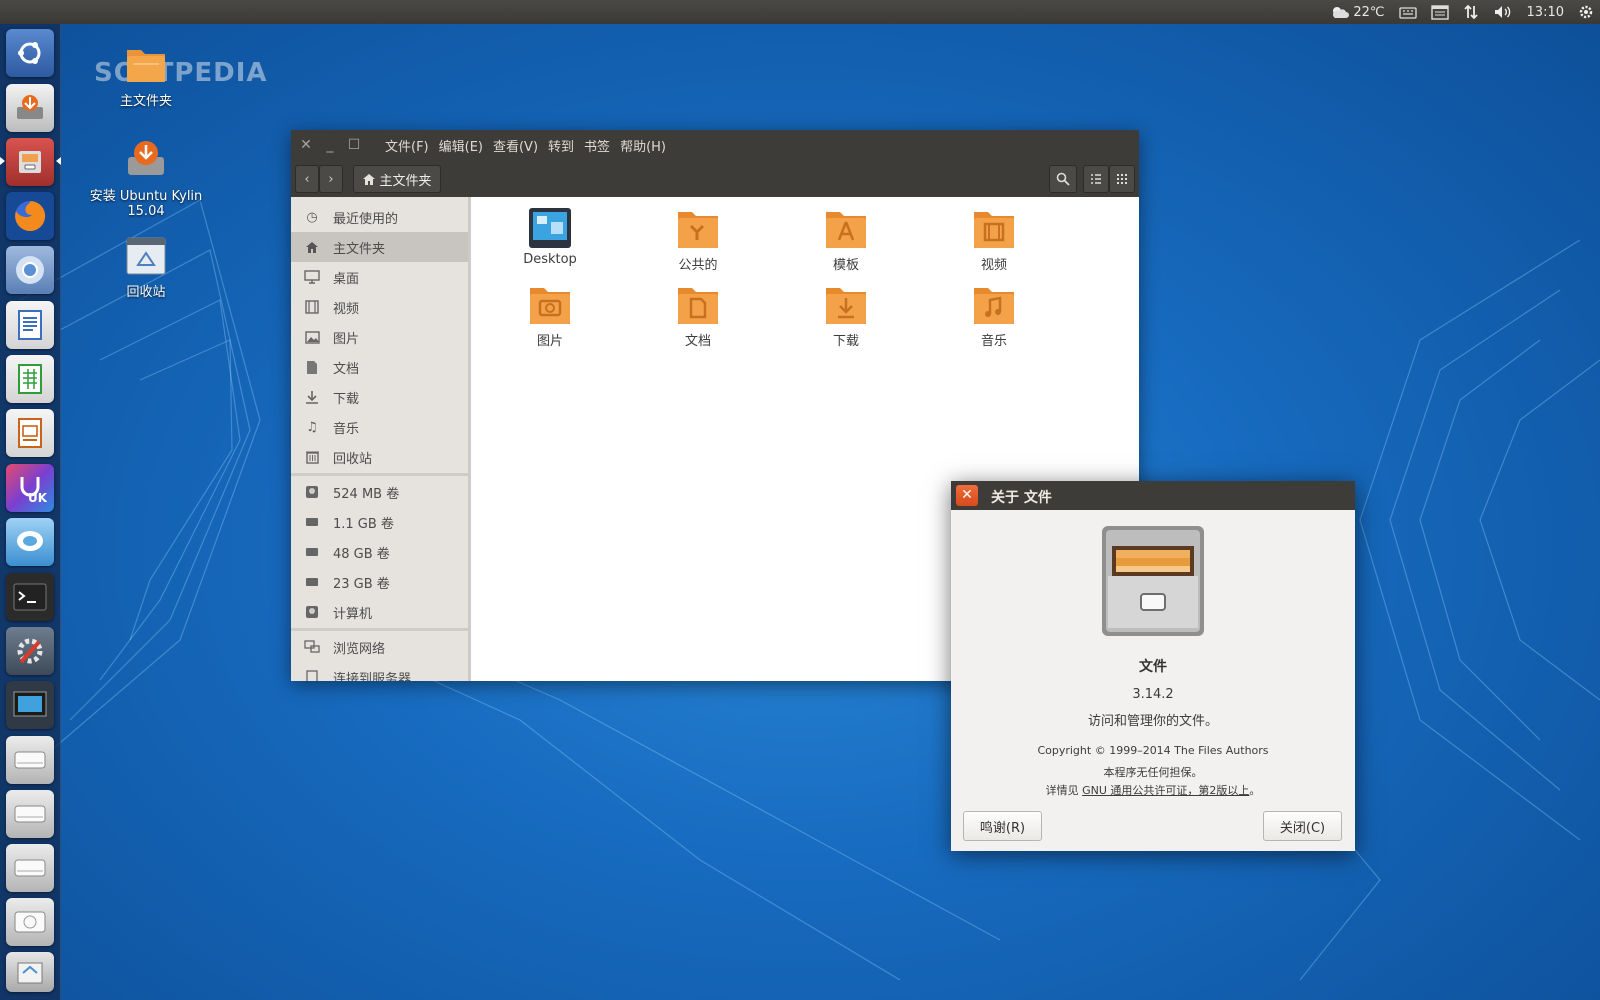 The width and height of the screenshot is (1600, 1000). I want to click on search-button, so click(1063, 179).